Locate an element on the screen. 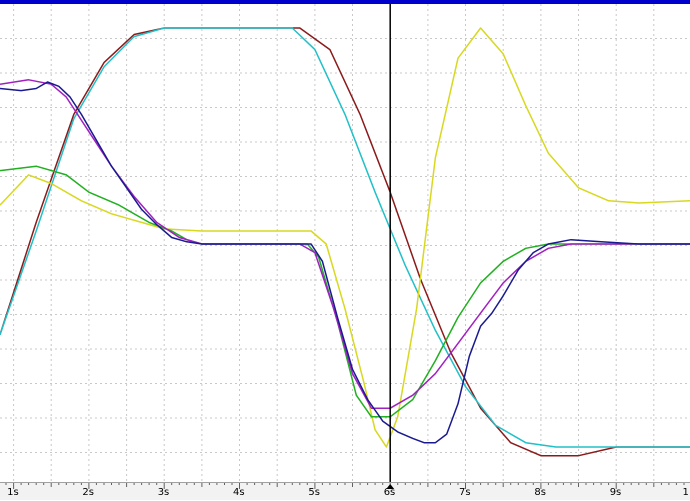 The image size is (690, 501). axis-tick-label: 3s is located at coordinates (163, 492).